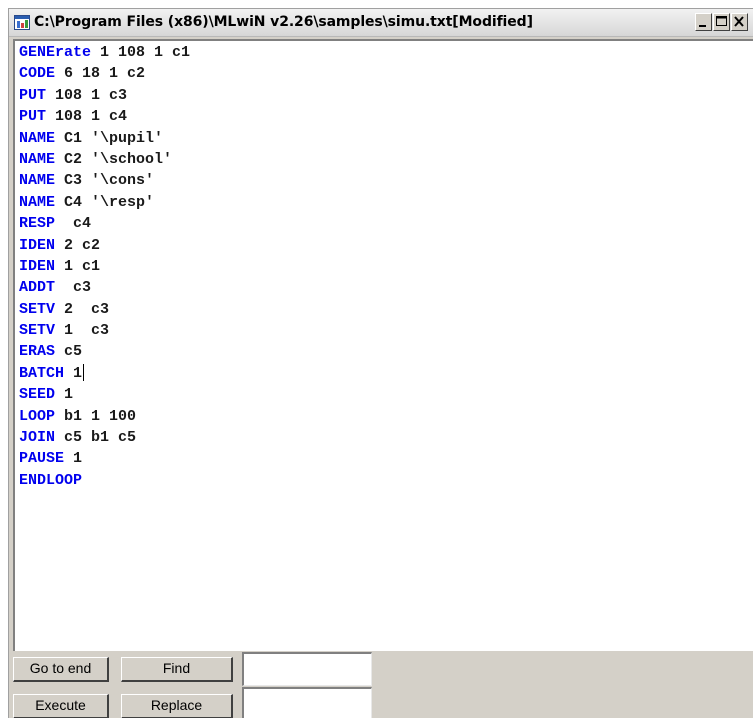 The image size is (753, 718). What do you see at coordinates (177, 669) in the screenshot?
I see `find-button: Find` at bounding box center [177, 669].